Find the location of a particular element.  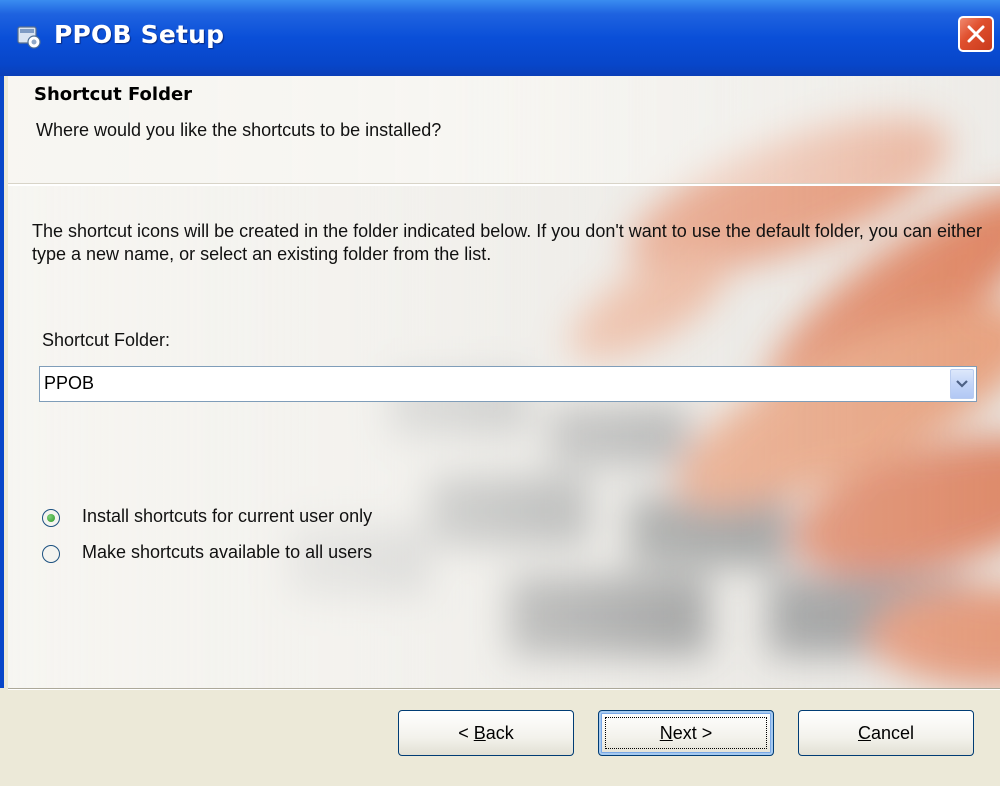

radio-button-unselected is located at coordinates (51, 554).